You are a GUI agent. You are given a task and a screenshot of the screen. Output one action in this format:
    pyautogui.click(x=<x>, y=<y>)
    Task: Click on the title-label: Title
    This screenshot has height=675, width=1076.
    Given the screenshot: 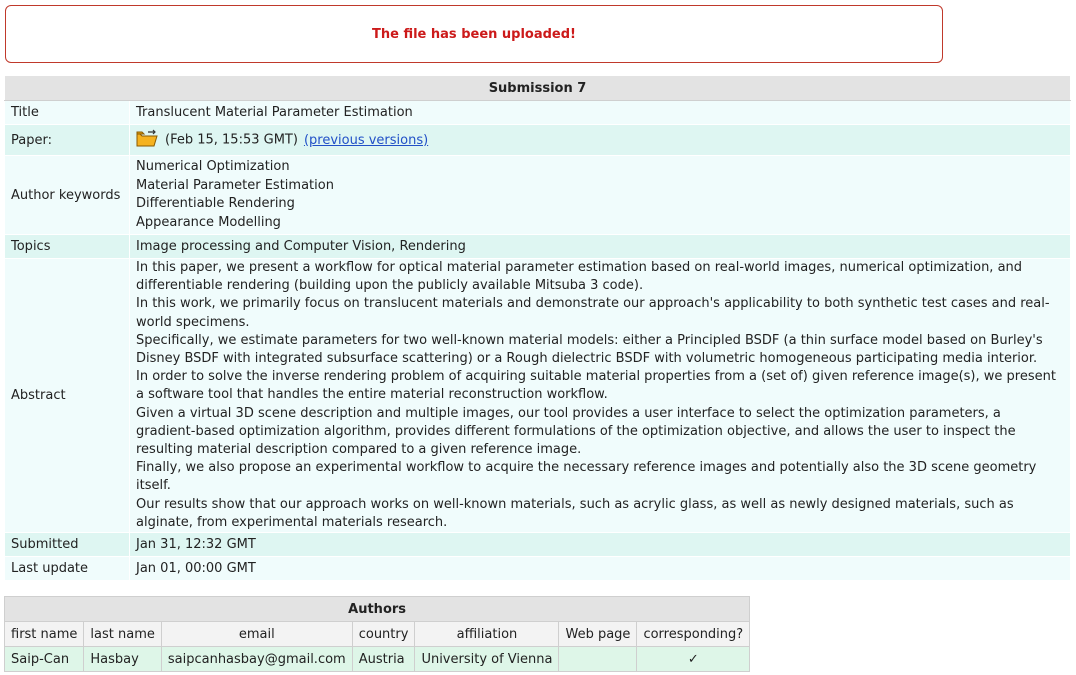 What is the action you would take?
    pyautogui.click(x=67, y=112)
    